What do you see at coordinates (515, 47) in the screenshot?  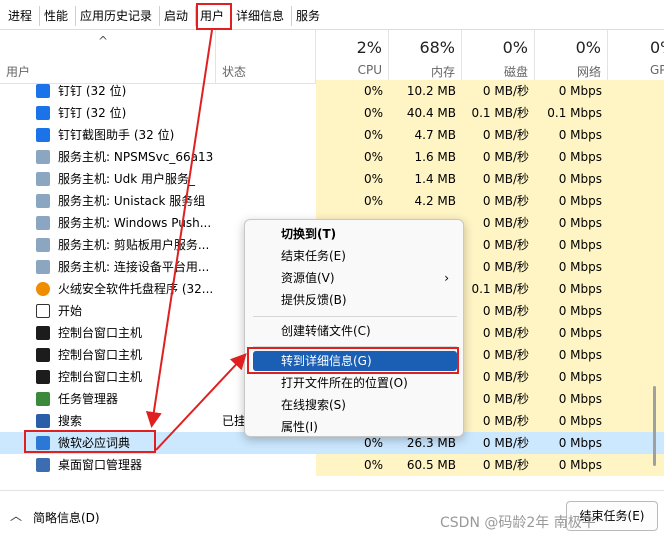 I see `disk-total: 0%` at bounding box center [515, 47].